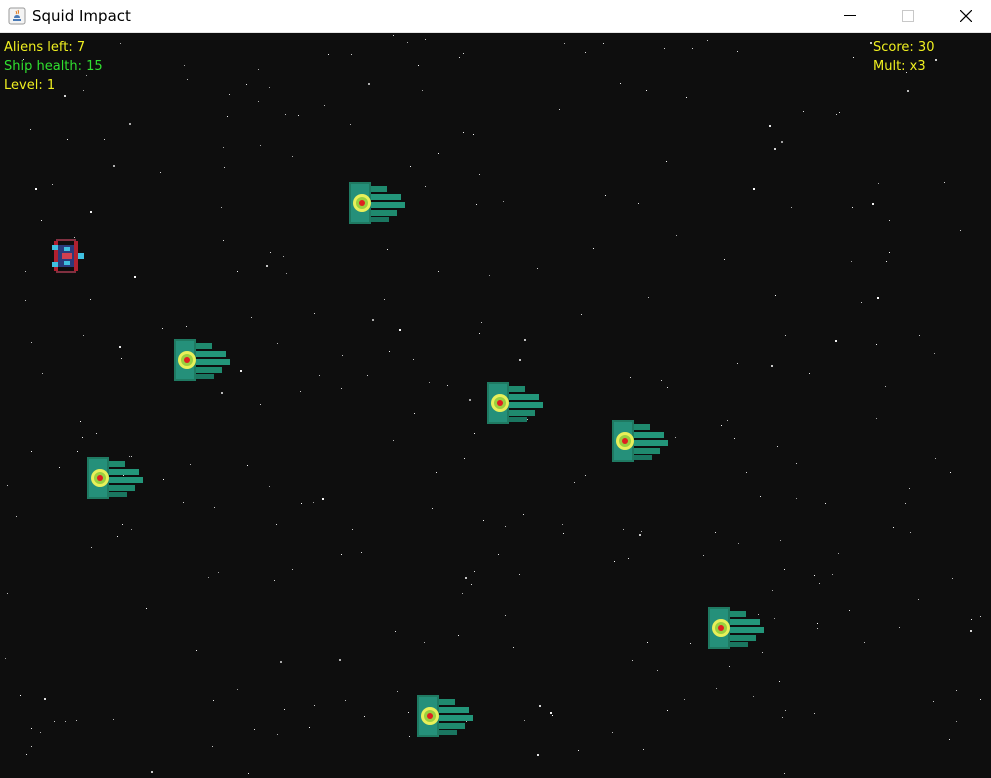  I want to click on window-title: Squid Impact, so click(81, 16).